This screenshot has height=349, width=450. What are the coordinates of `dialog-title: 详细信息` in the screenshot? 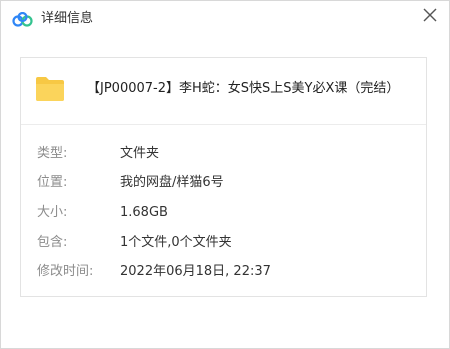 It's located at (67, 18).